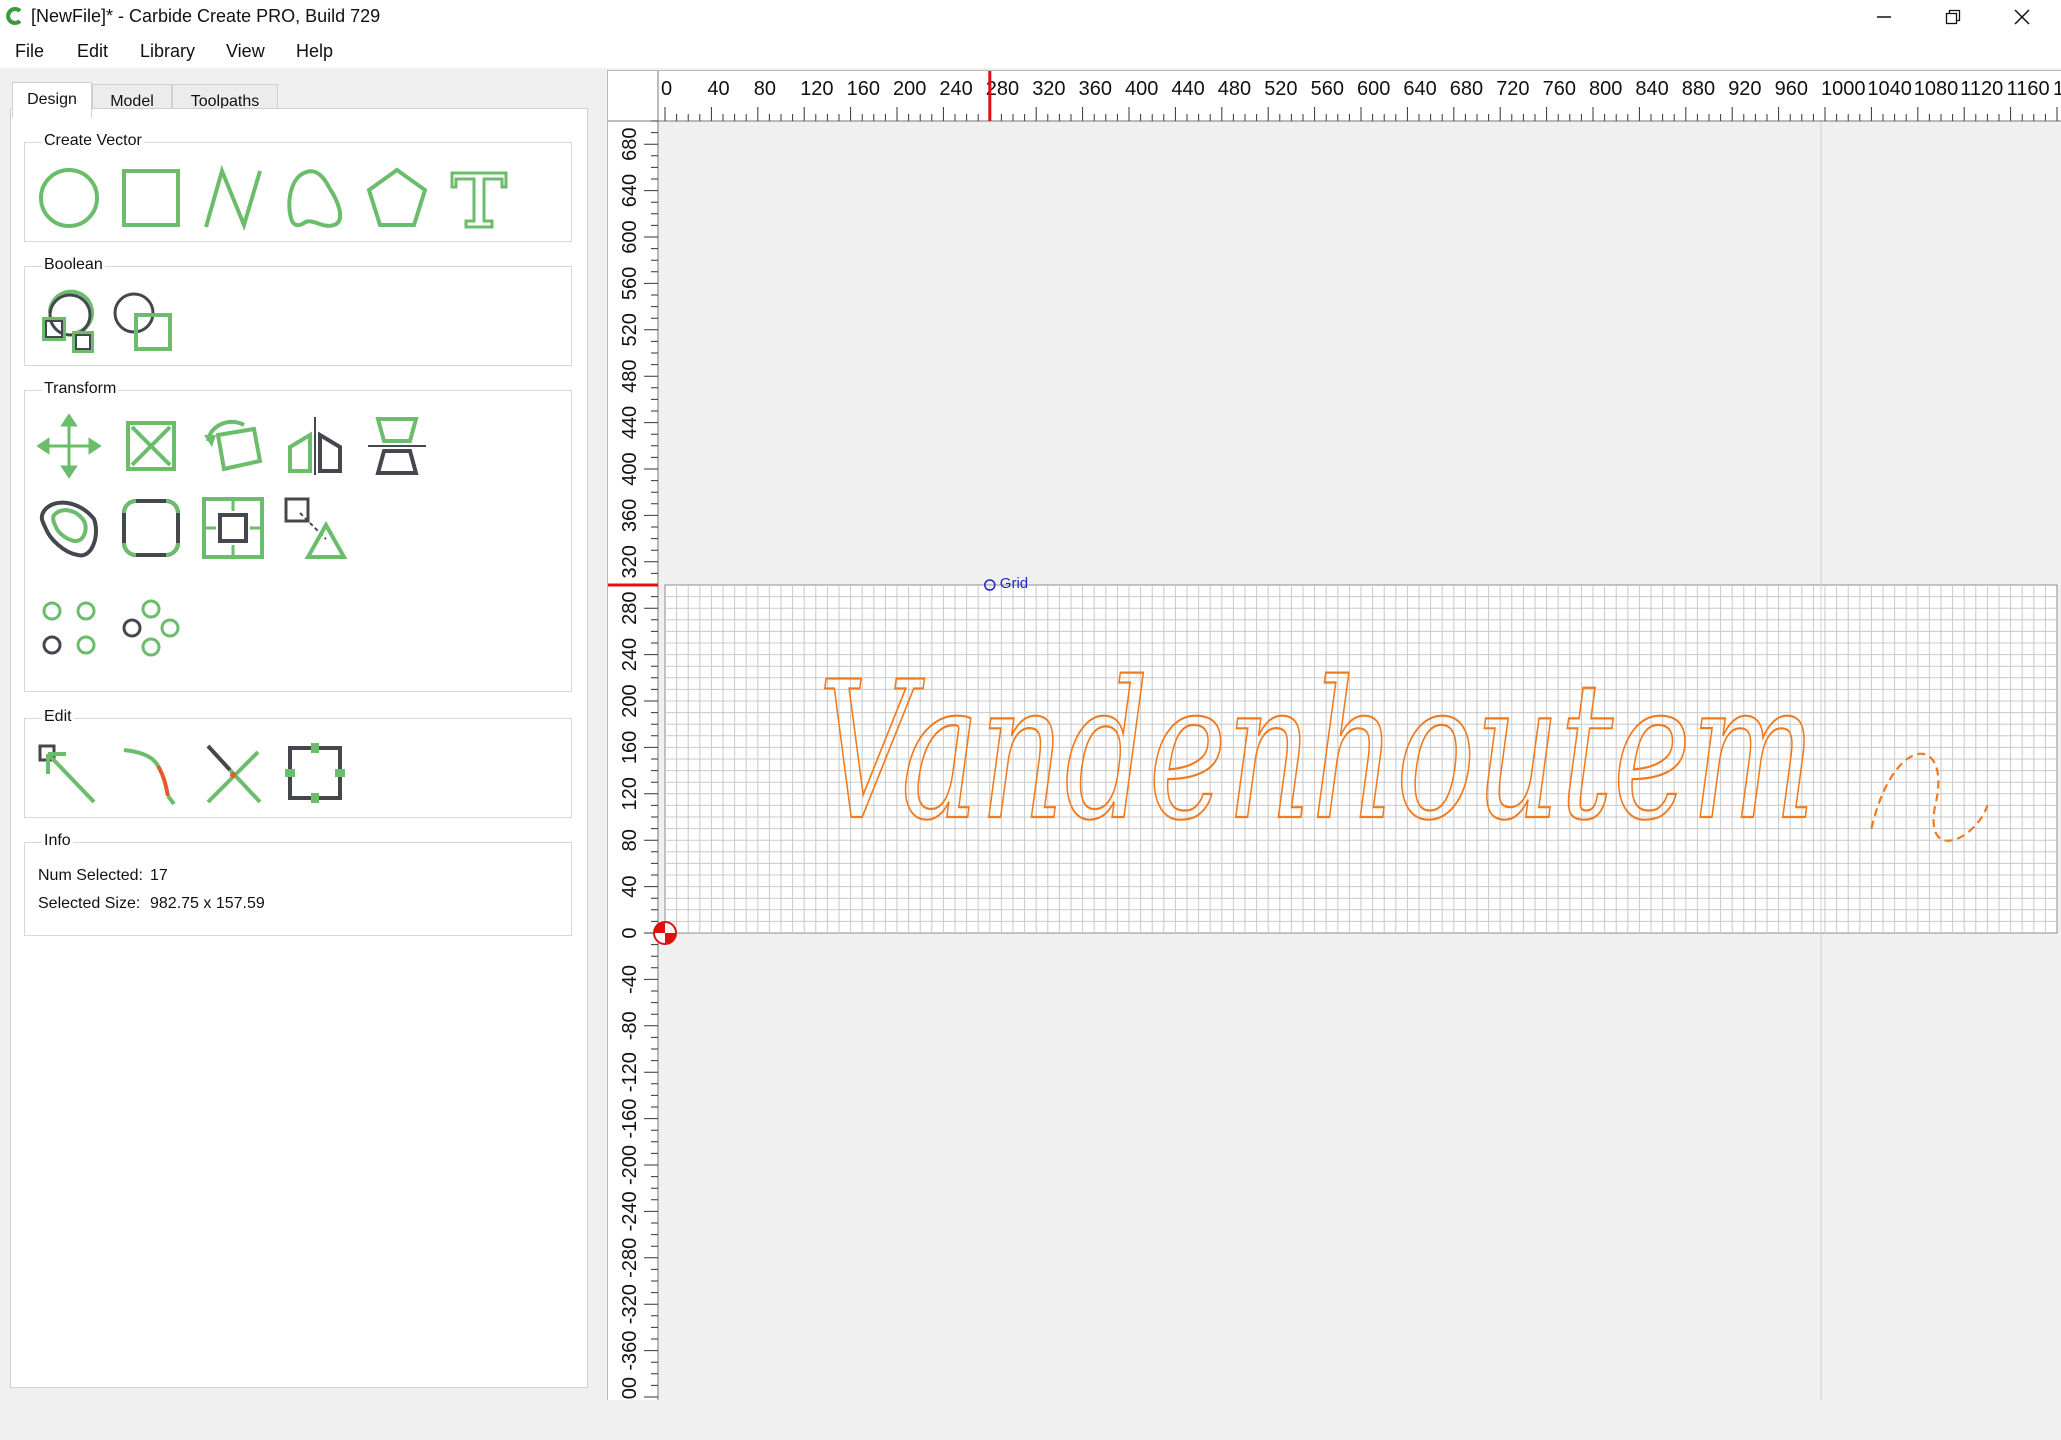  I want to click on origin-marker-q2, so click(670, 938).